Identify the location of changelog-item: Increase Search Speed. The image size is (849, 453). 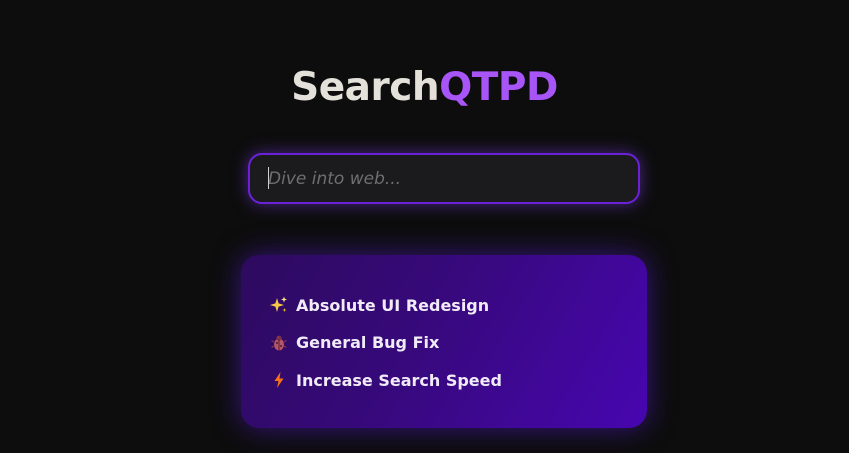
(458, 380).